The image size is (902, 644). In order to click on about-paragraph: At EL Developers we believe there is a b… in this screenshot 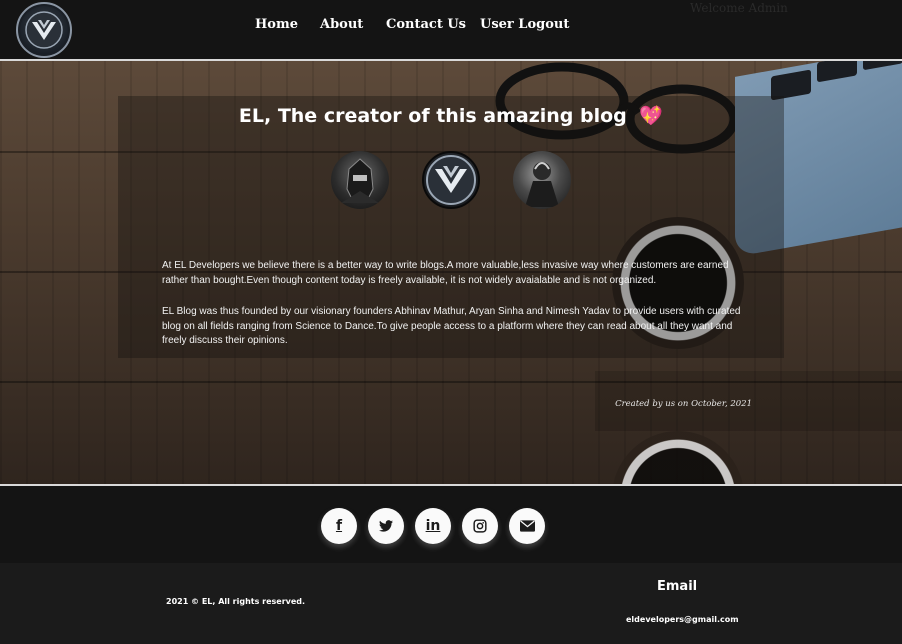, I will do `click(445, 273)`.